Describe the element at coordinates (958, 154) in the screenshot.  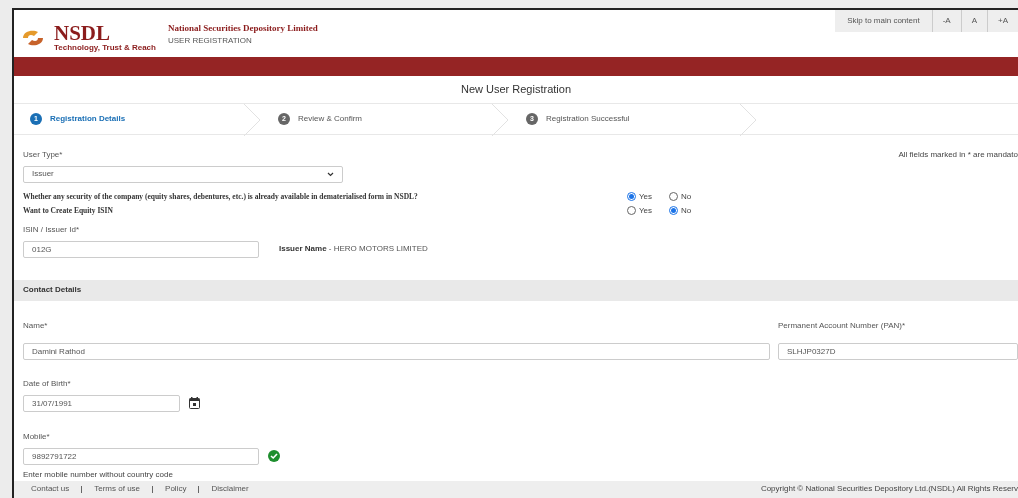
I see `mandatory-note: All fields marked in * are mandato` at that location.